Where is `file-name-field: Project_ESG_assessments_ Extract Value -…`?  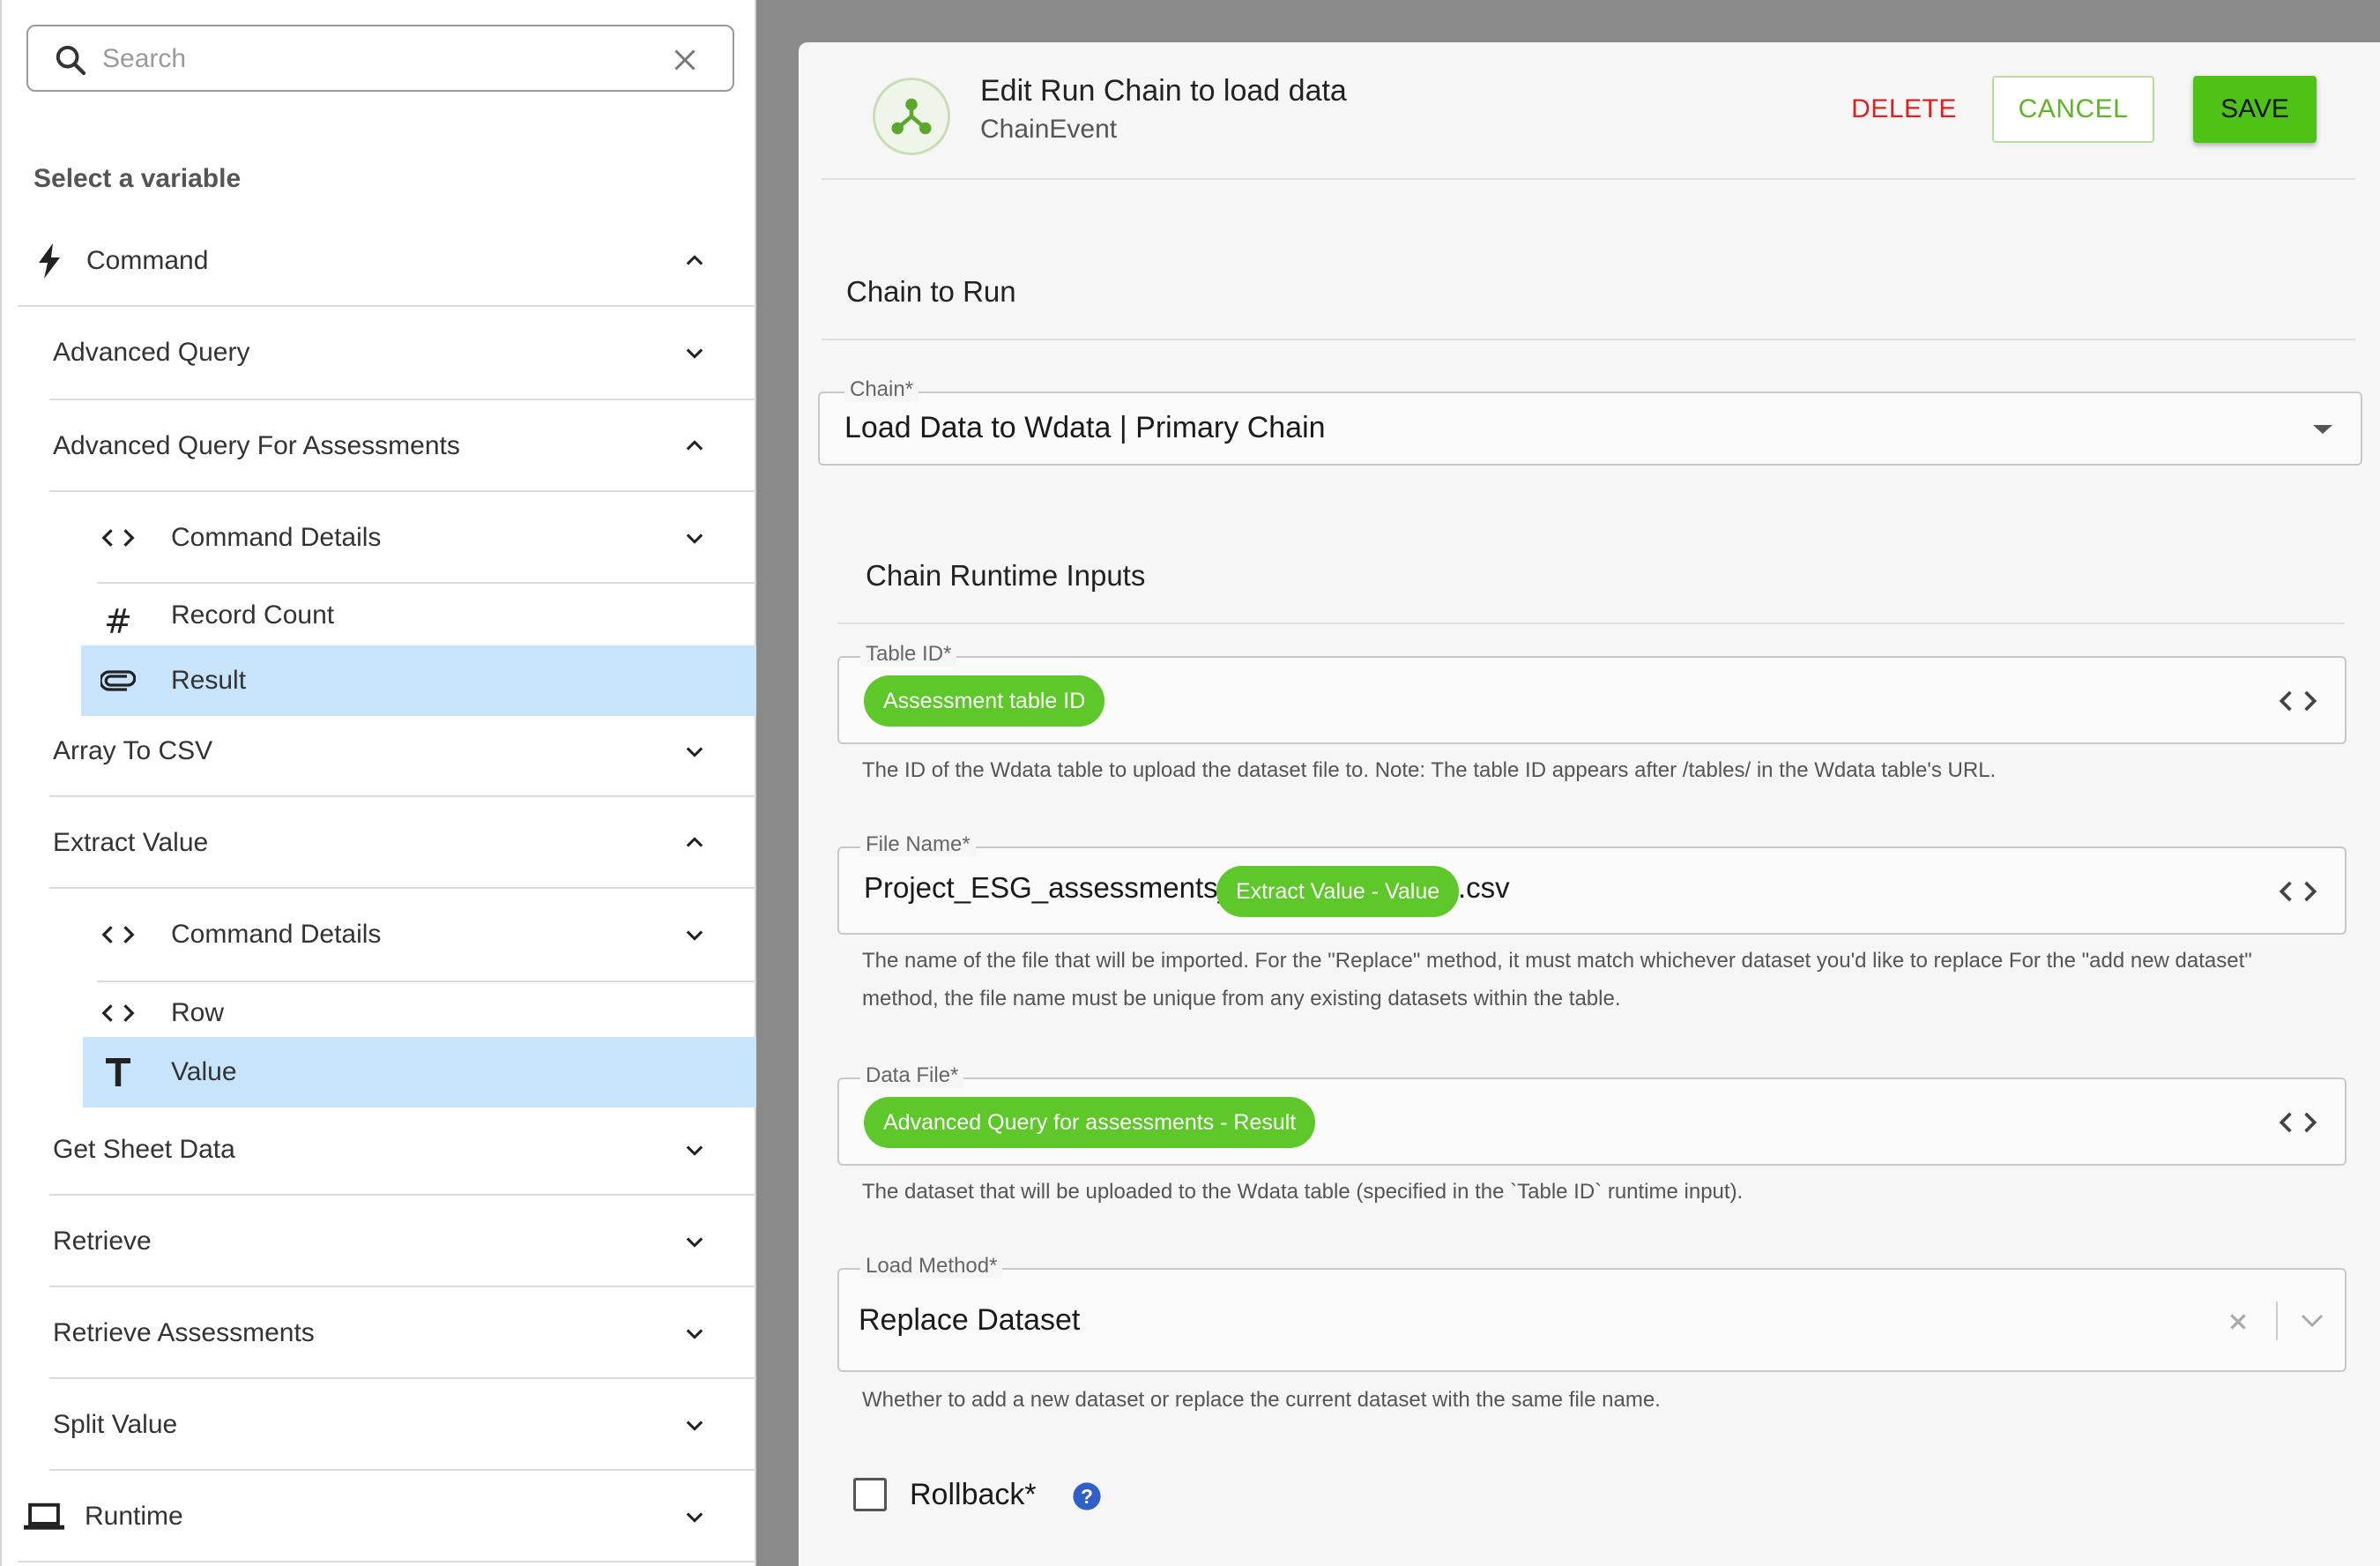
file-name-field: Project_ESG_assessments_ Extract Value -… is located at coordinates (1592, 890).